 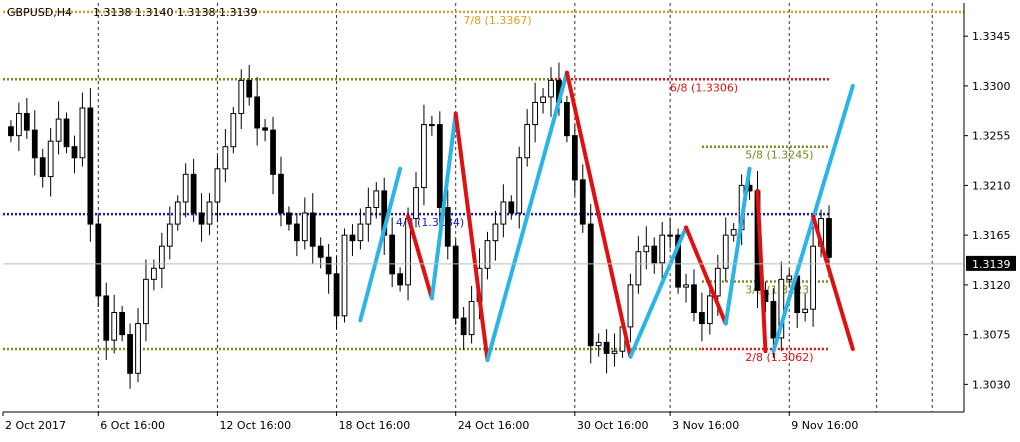 What do you see at coordinates (704, 87) in the screenshot?
I see `level-label: 6/8 (1.3306)` at bounding box center [704, 87].